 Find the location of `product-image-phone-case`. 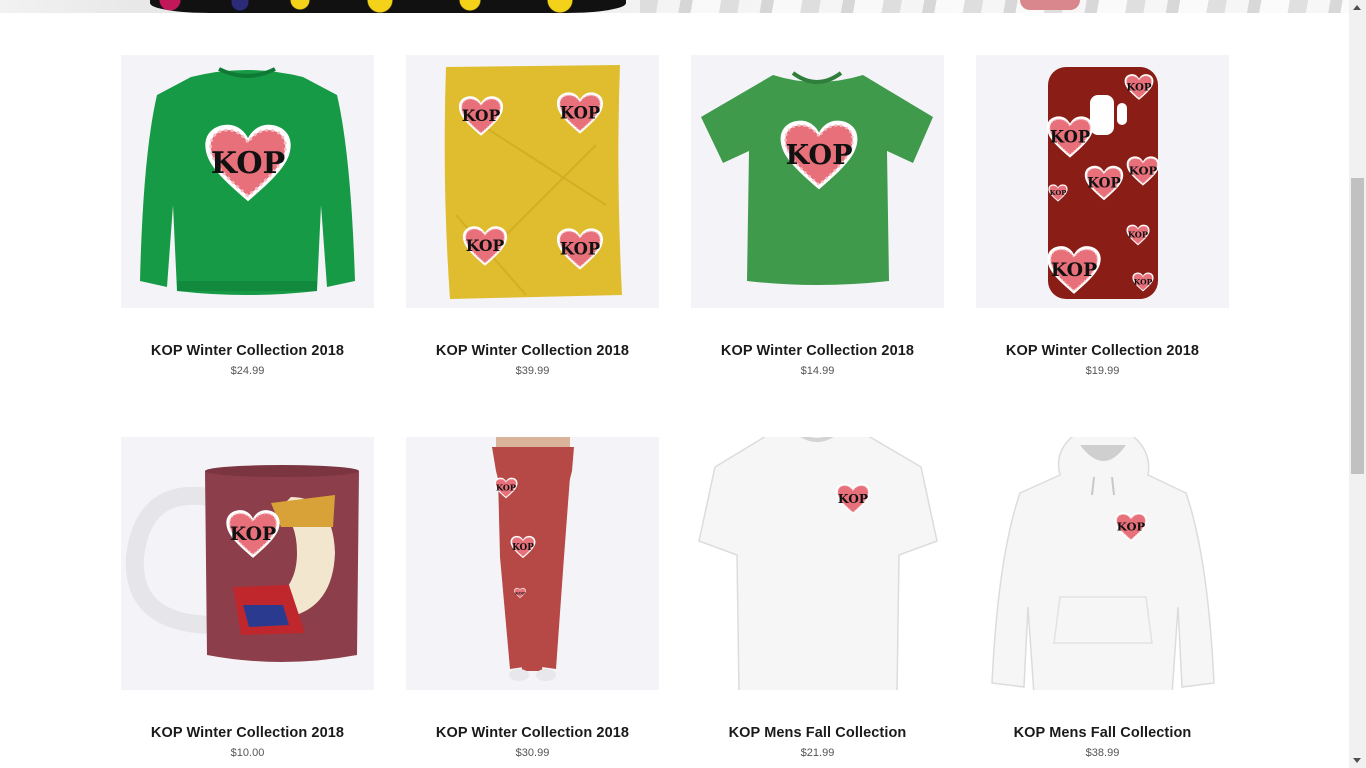

product-image-phone-case is located at coordinates (1102, 181).